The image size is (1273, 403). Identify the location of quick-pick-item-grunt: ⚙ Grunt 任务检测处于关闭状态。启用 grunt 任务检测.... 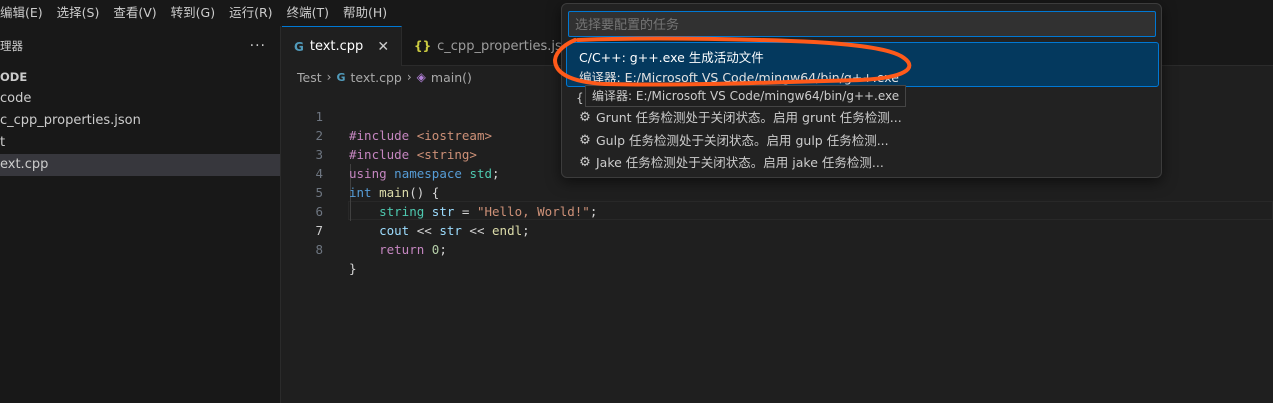
(740, 118).